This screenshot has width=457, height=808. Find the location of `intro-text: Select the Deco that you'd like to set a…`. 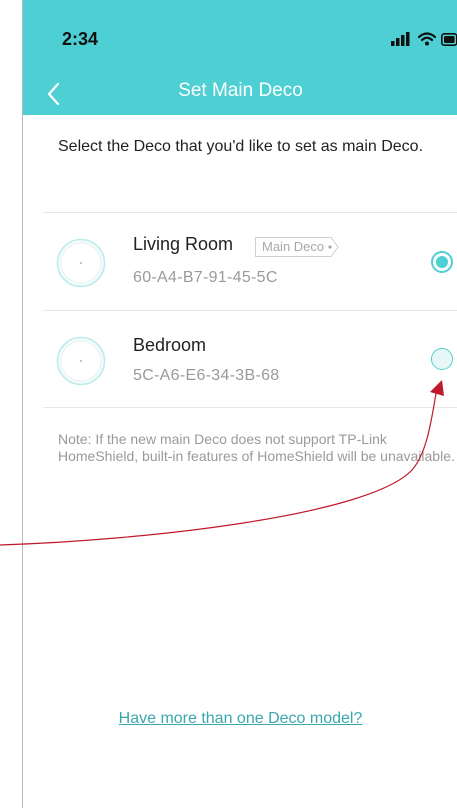

intro-text: Select the Deco that you'd like to set a… is located at coordinates (241, 146).